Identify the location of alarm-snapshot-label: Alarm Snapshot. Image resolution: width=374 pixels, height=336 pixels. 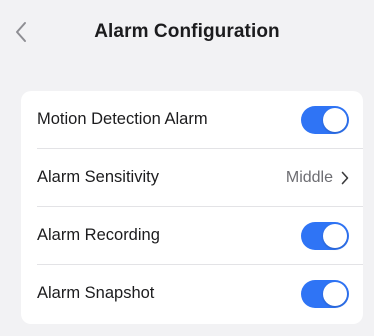
(96, 293).